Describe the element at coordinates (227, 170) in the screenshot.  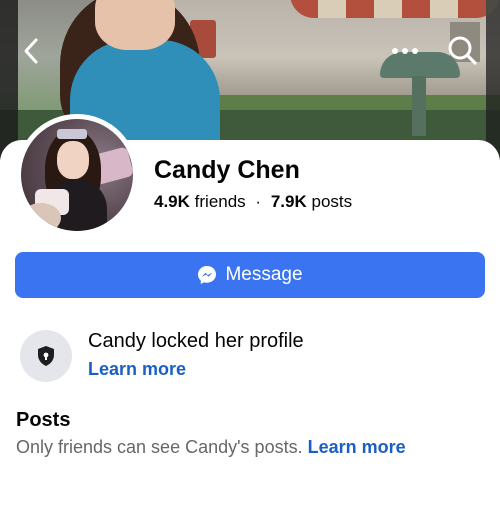
I see `profile-name: Candy Chen` at that location.